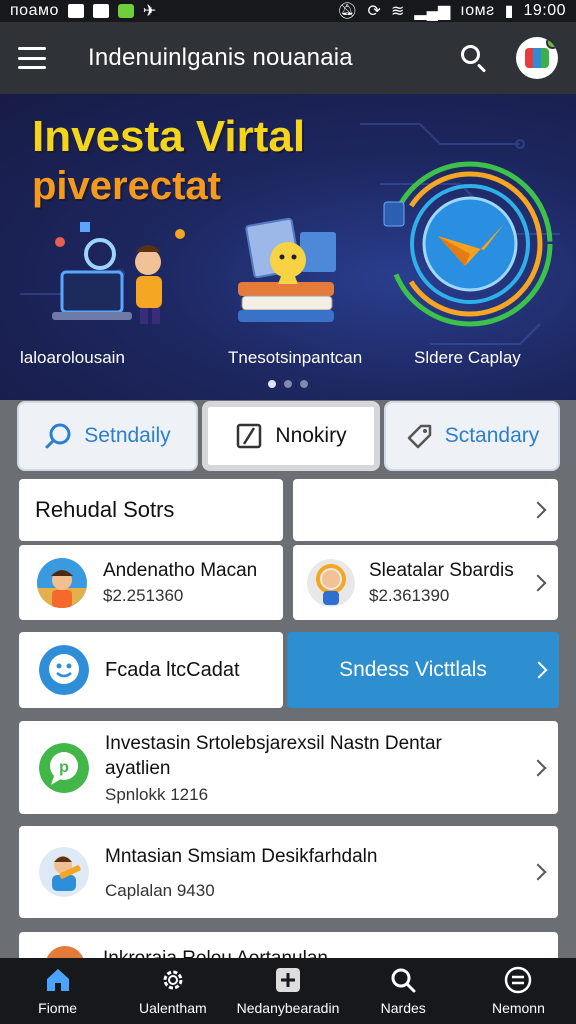 The image size is (576, 1024). What do you see at coordinates (249, 436) in the screenshot?
I see `note-icon` at bounding box center [249, 436].